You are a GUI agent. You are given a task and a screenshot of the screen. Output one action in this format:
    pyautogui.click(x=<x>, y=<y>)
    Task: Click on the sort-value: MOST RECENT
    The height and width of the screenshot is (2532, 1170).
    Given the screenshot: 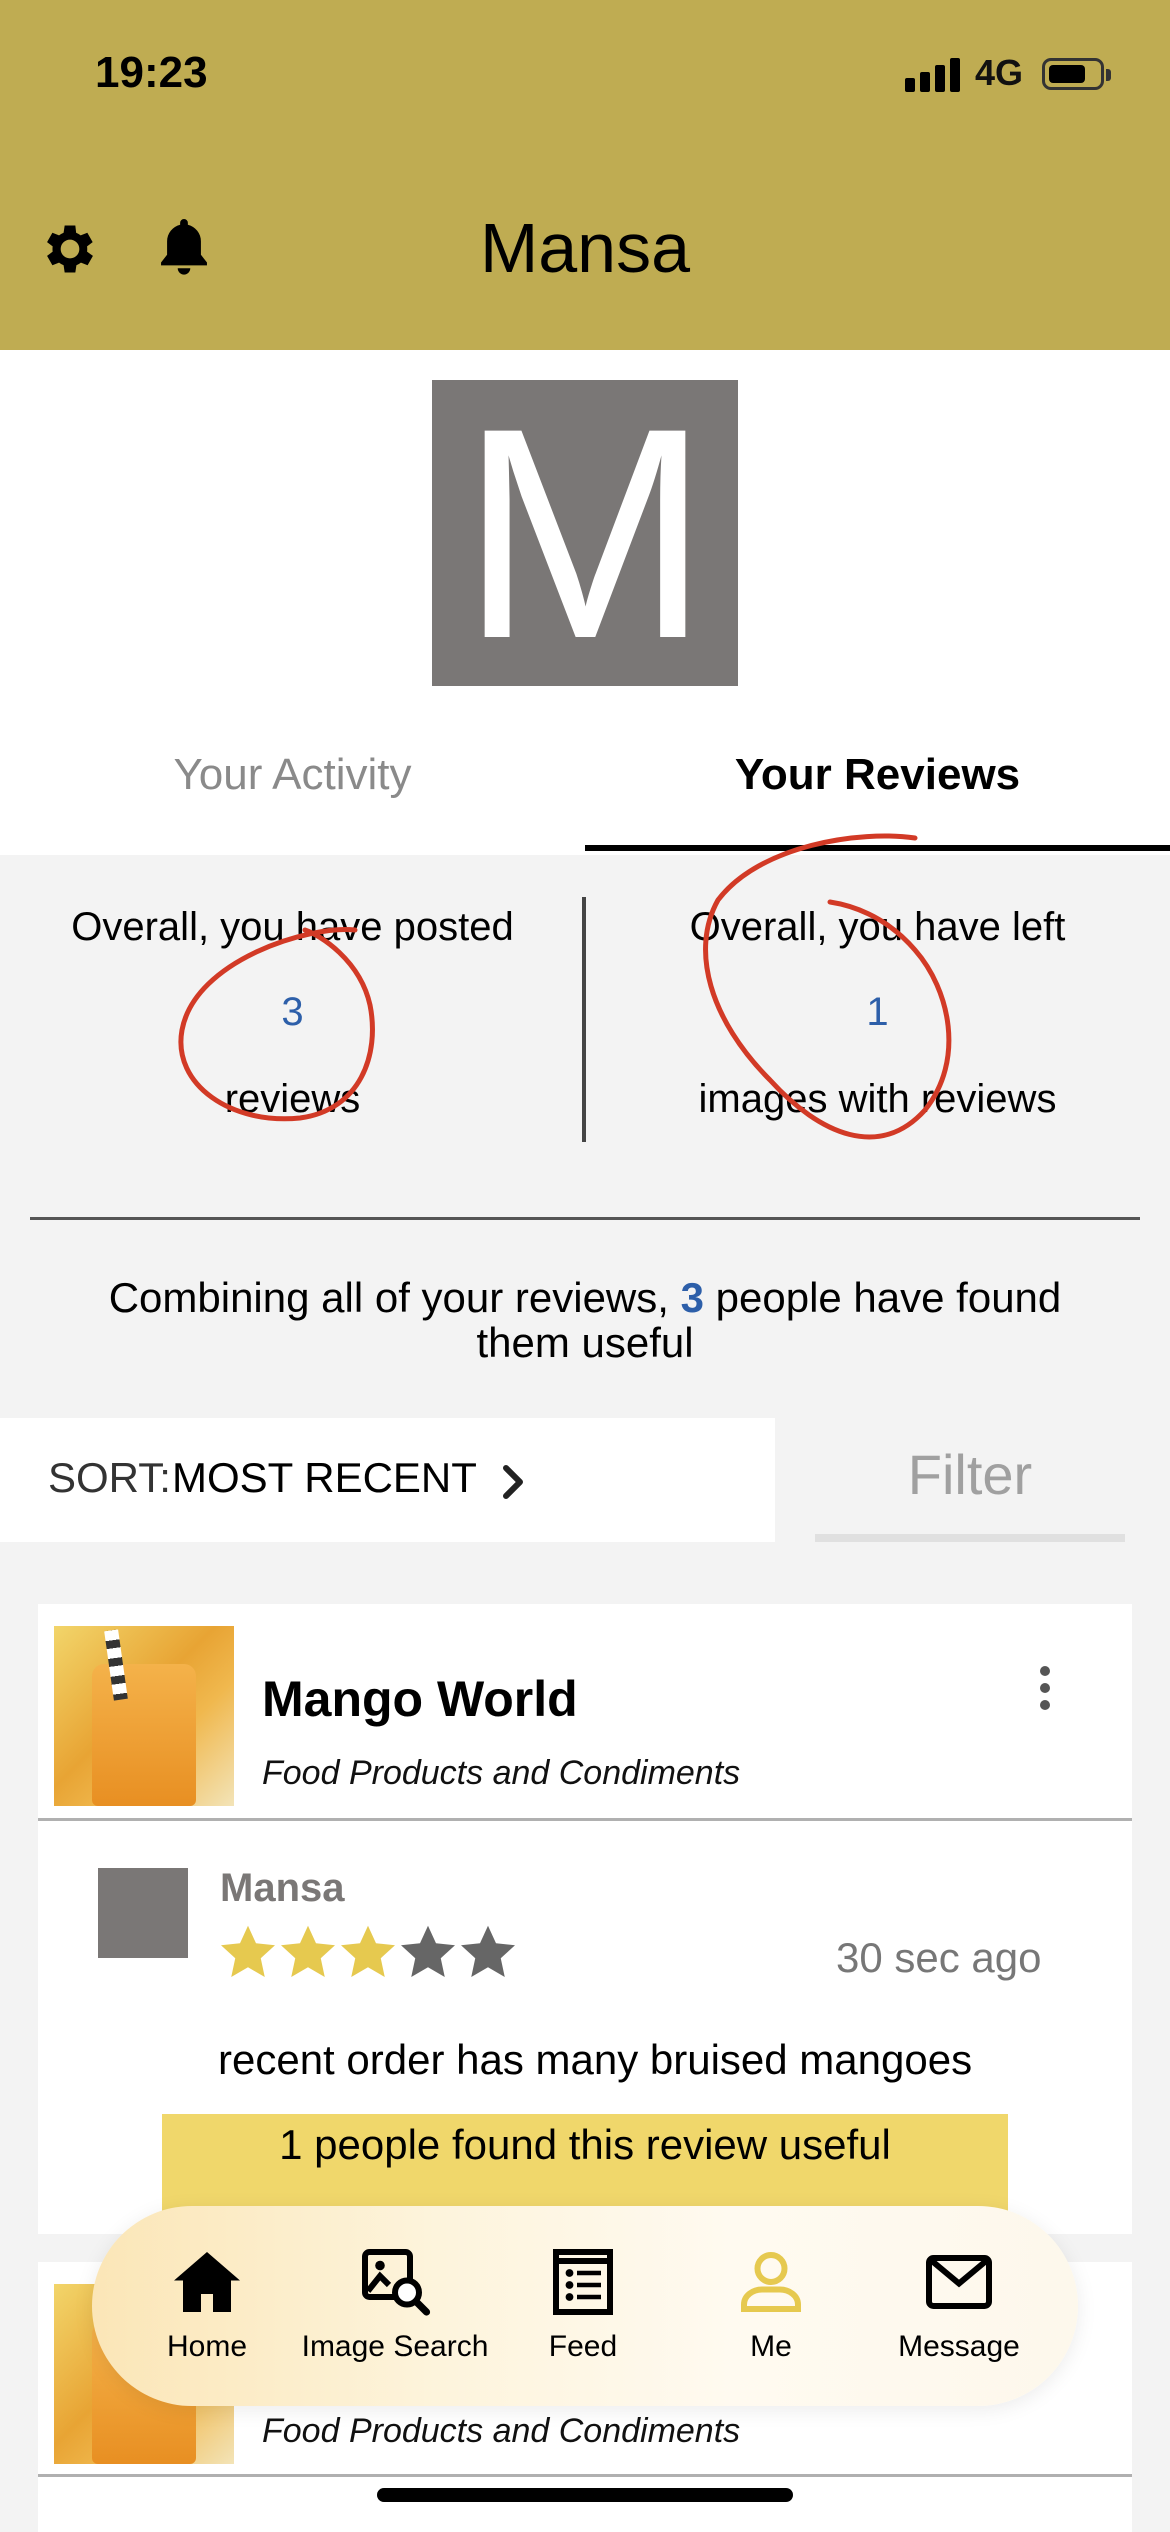 What is the action you would take?
    pyautogui.click(x=324, y=1477)
    